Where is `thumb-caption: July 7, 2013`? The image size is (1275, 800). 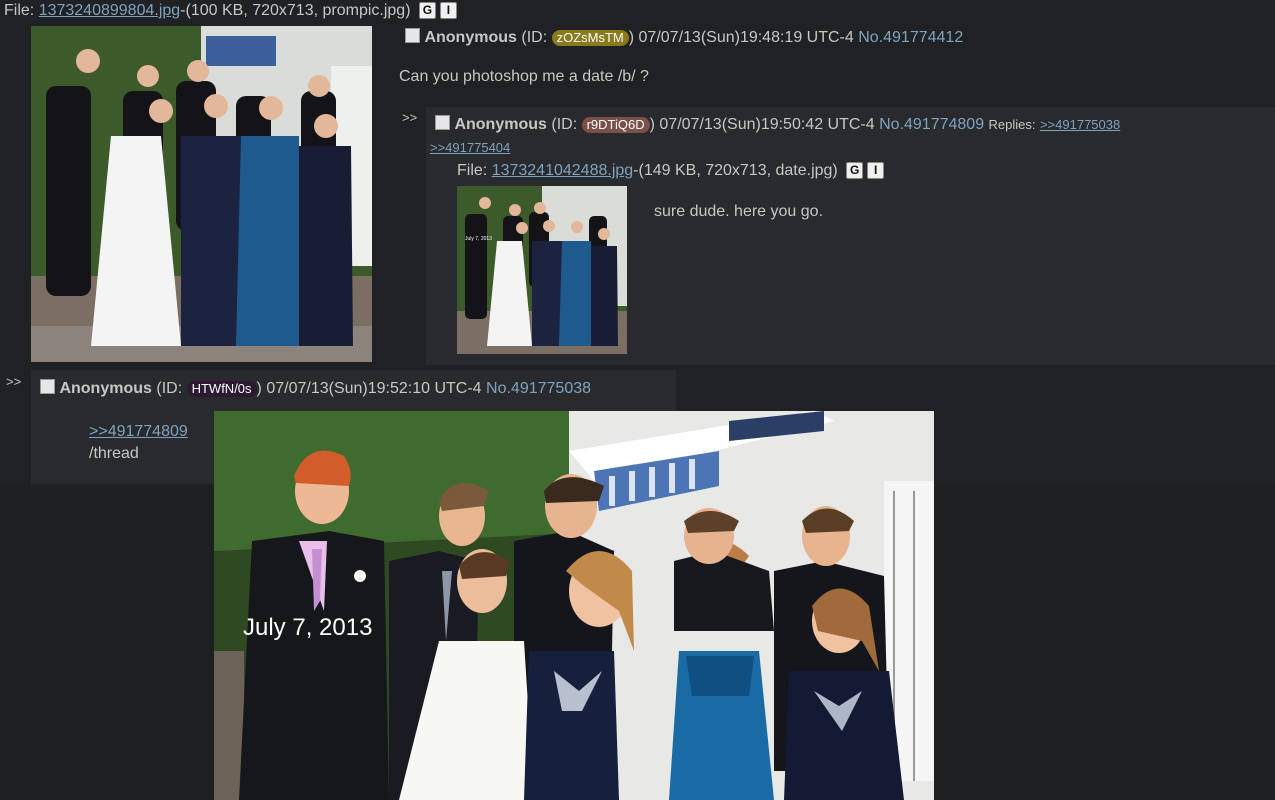
thumb-caption: July 7, 2013 is located at coordinates (478, 239).